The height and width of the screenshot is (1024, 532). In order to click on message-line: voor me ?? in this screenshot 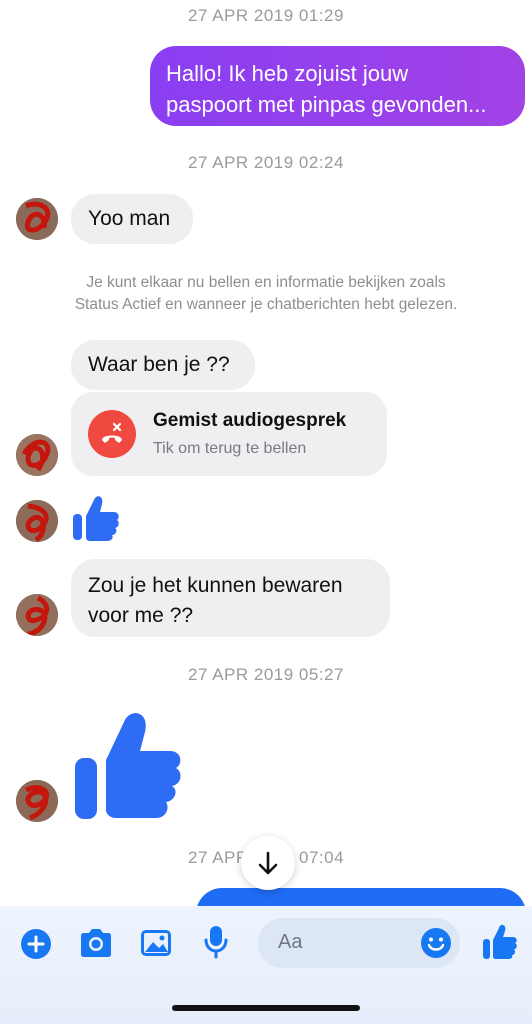, I will do `click(141, 615)`.